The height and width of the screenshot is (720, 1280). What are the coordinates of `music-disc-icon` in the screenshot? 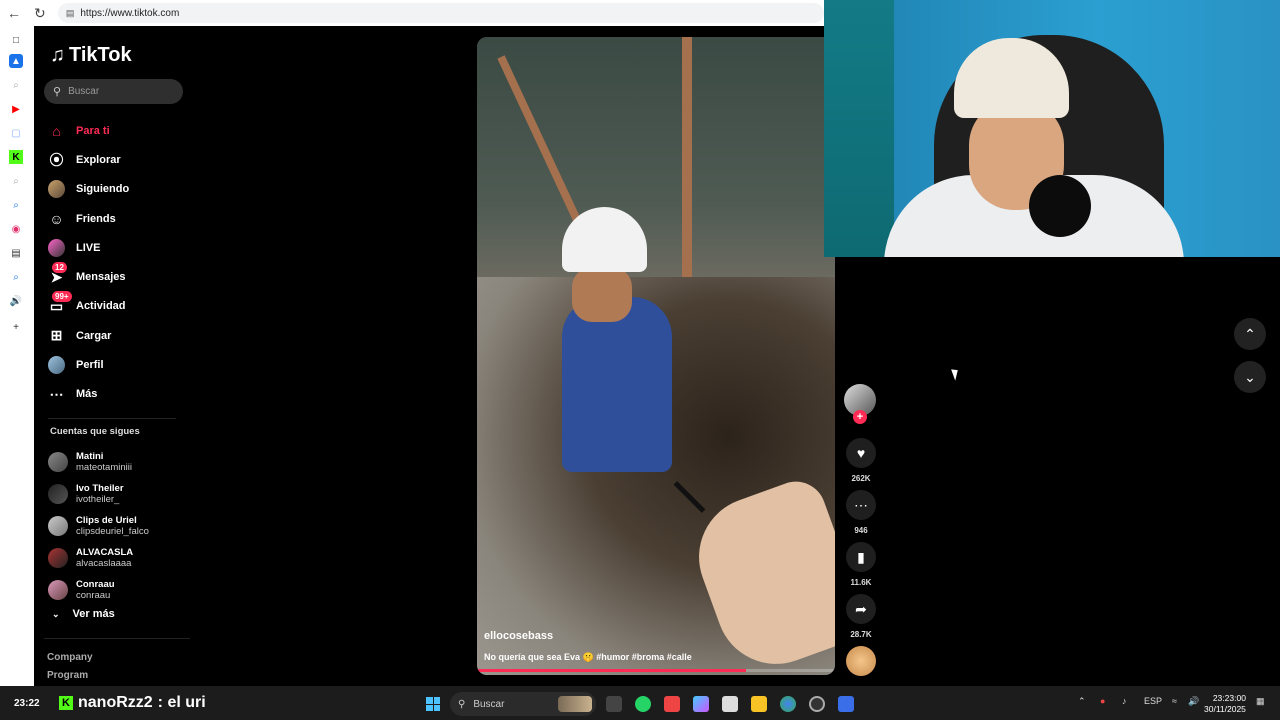 It's located at (861, 661).